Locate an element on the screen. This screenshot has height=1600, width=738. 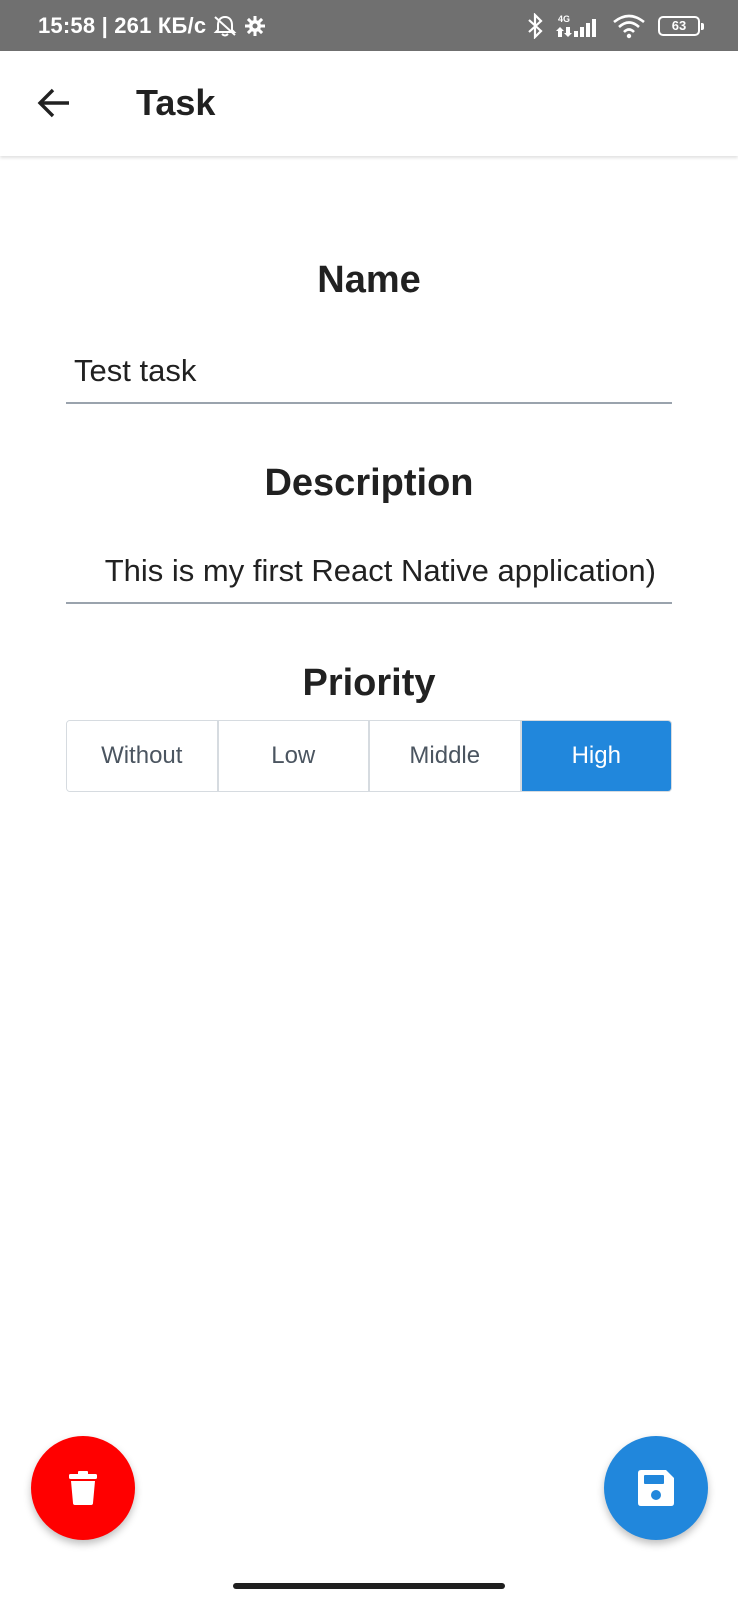
page-title: Task is located at coordinates (176, 102).